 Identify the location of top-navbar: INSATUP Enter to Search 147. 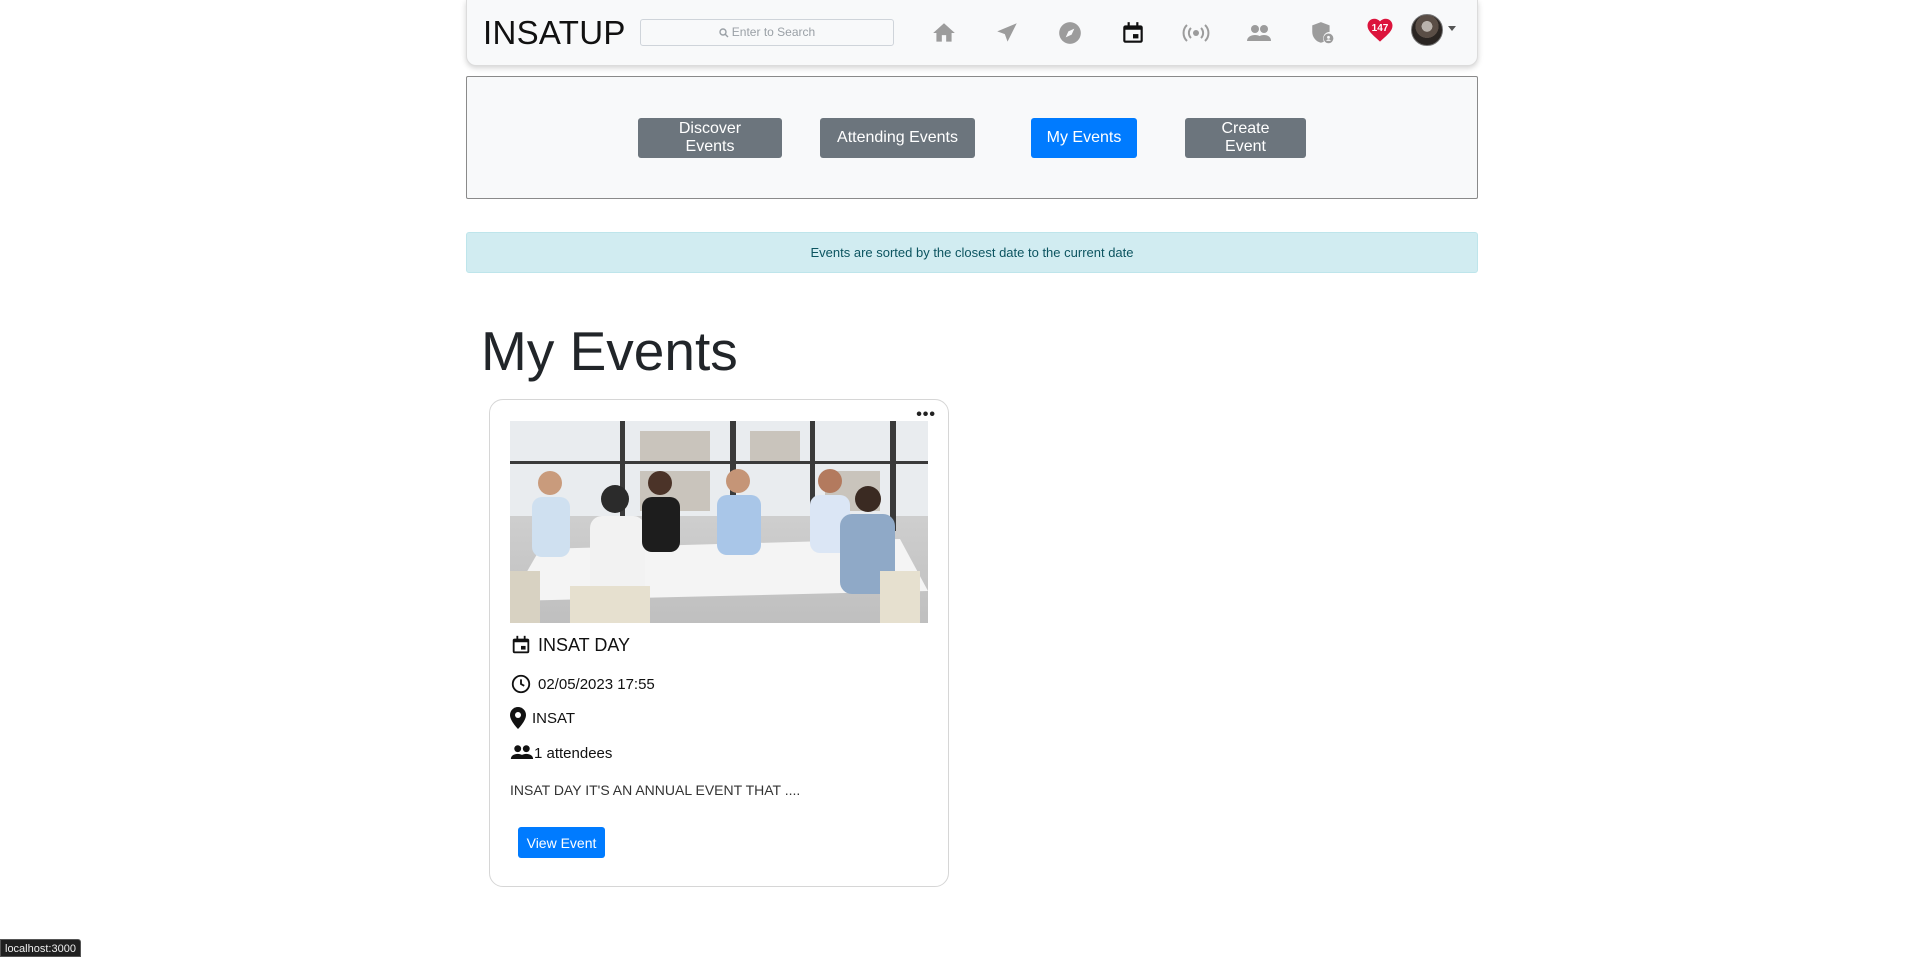
(972, 33).